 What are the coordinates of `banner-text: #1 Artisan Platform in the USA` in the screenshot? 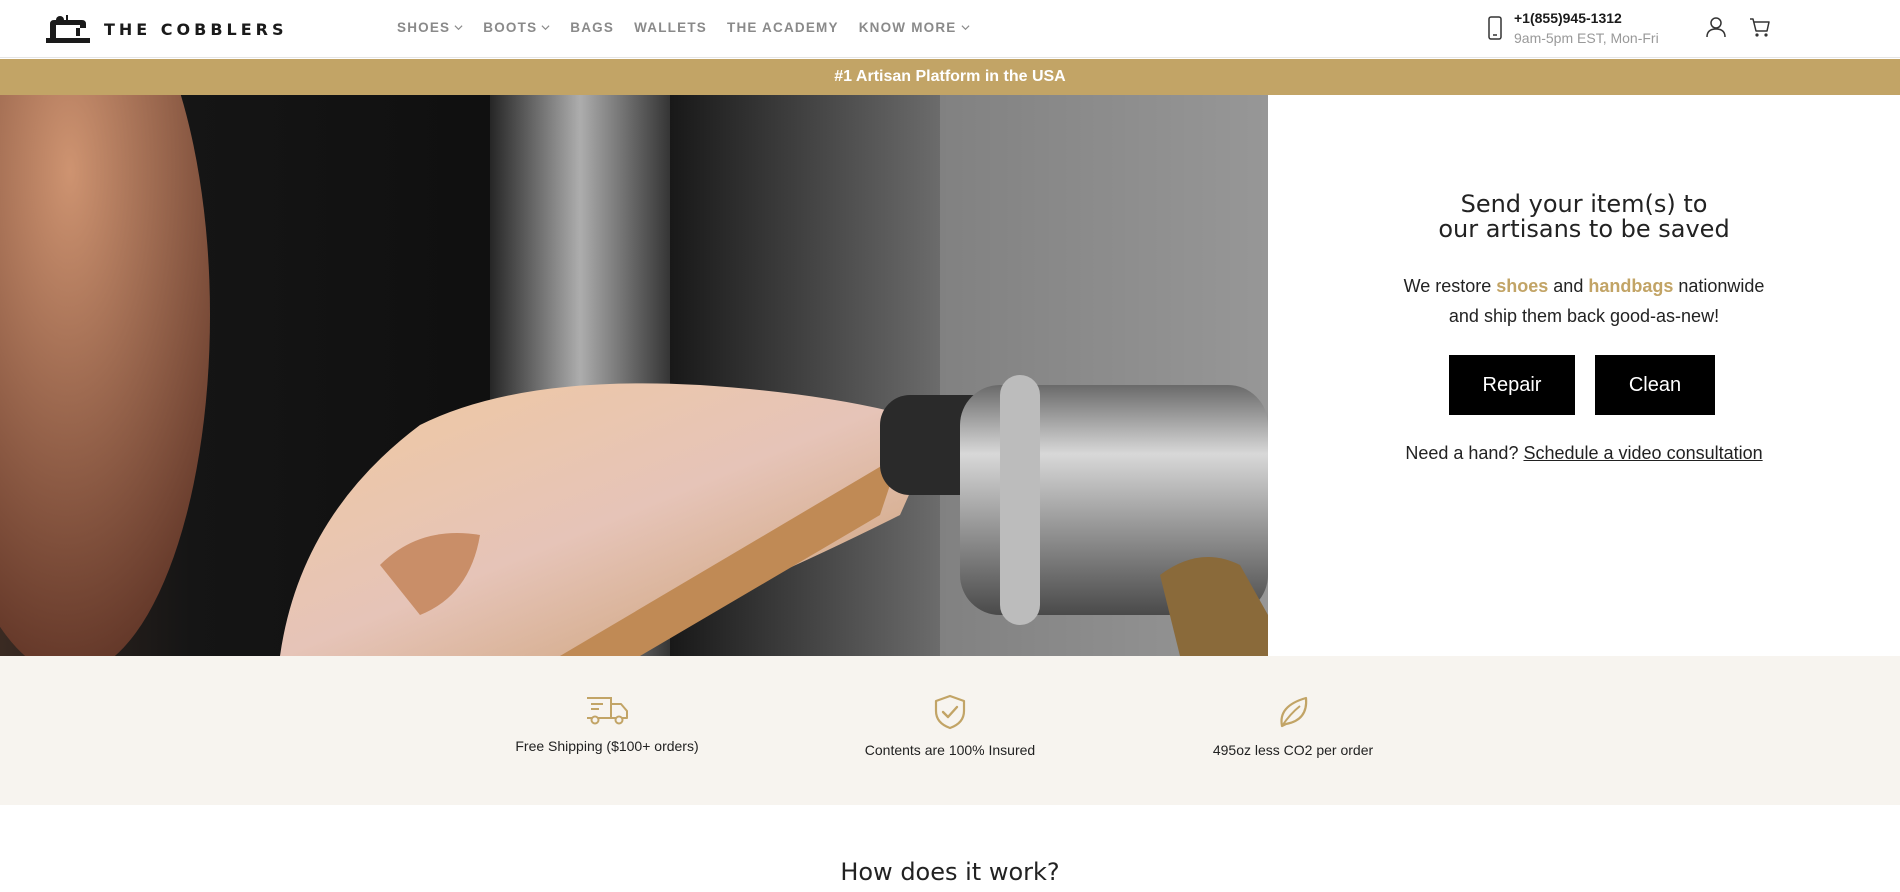 It's located at (950, 76).